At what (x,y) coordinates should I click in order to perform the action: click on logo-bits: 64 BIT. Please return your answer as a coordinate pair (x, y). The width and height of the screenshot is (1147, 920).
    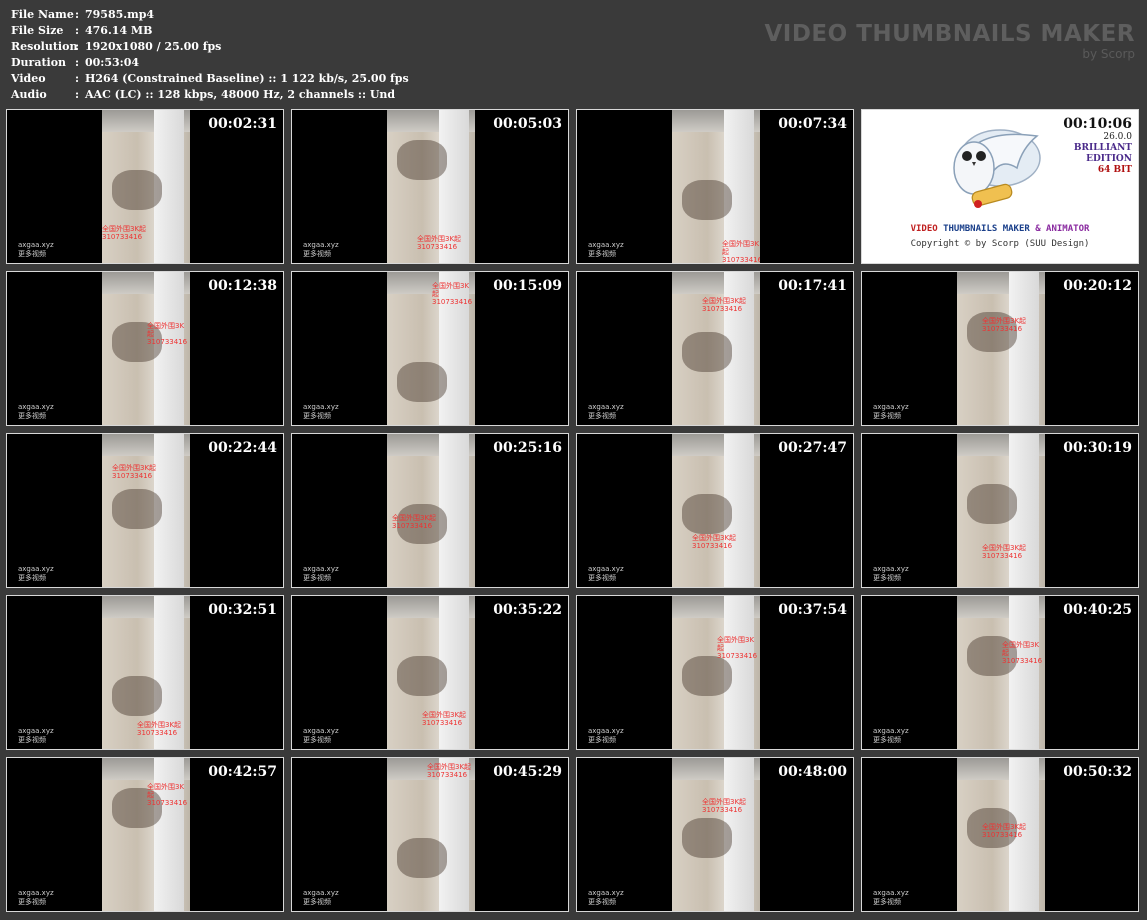
    Looking at the image, I should click on (1114, 170).